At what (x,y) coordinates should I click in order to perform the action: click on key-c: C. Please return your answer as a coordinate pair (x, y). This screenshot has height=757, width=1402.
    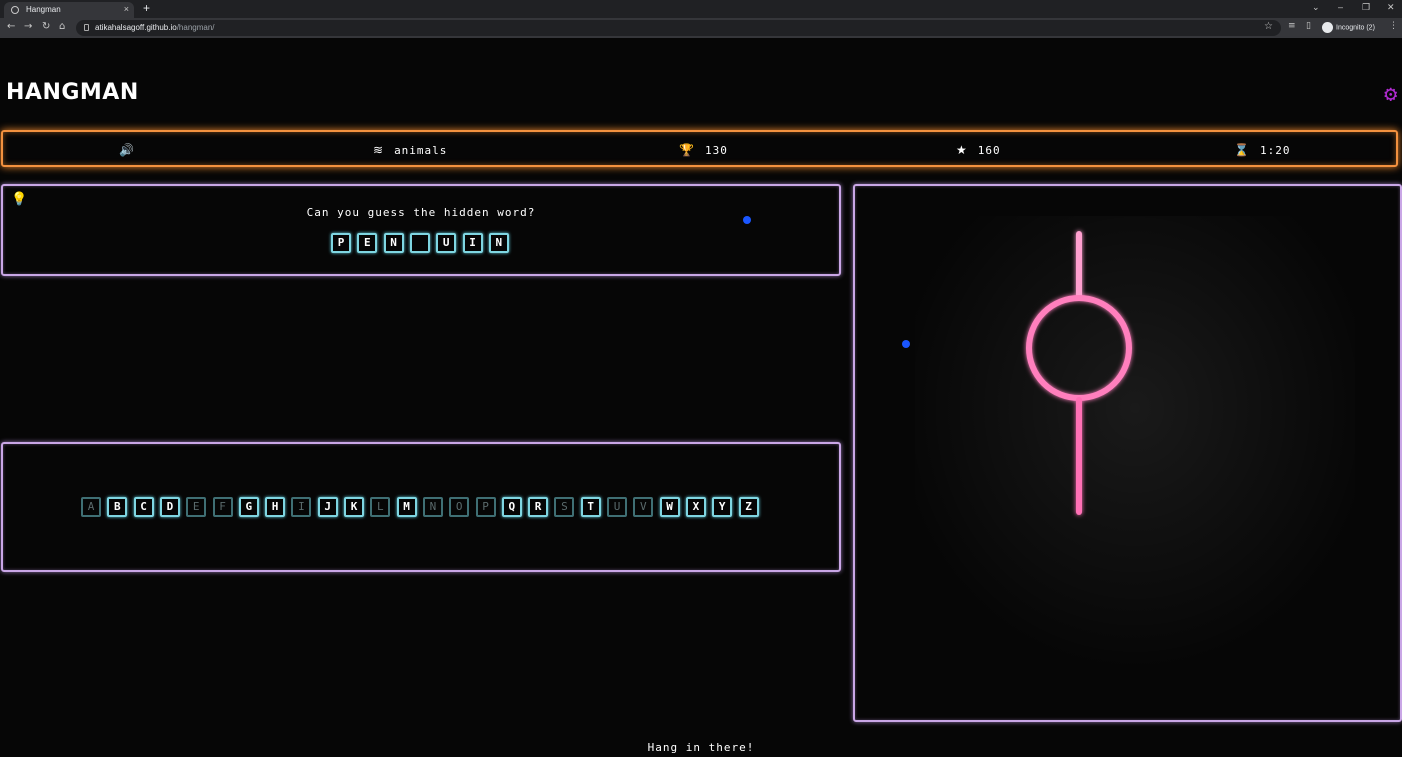
    Looking at the image, I should click on (143, 507).